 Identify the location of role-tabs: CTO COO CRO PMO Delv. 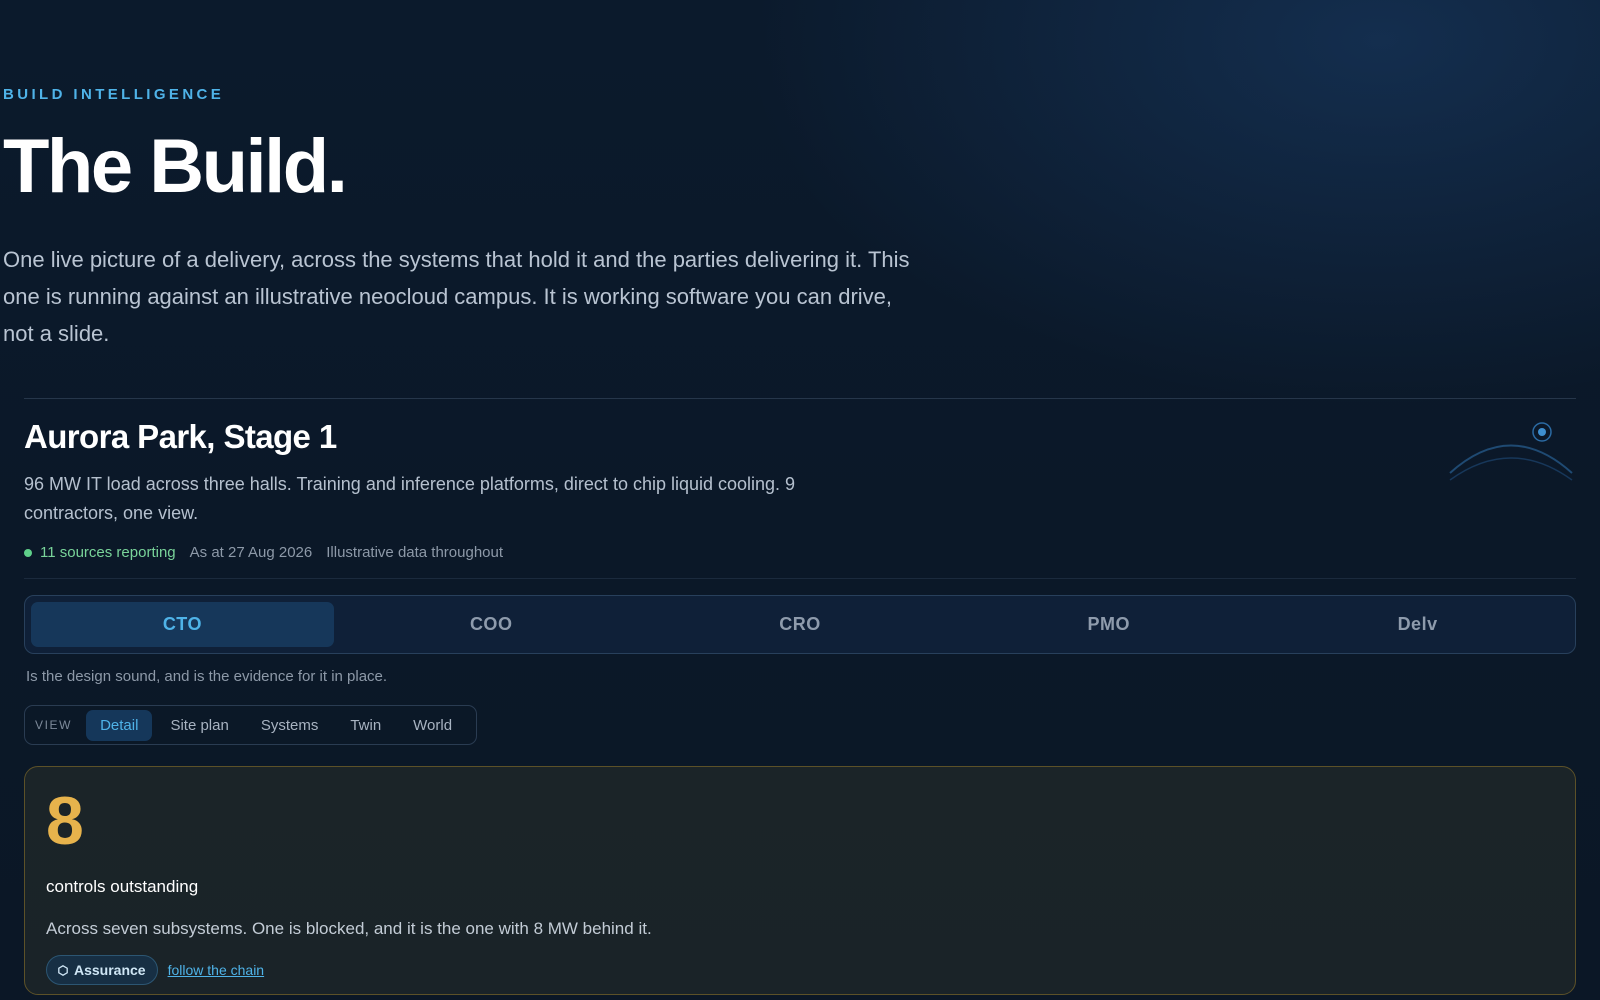
(800, 624).